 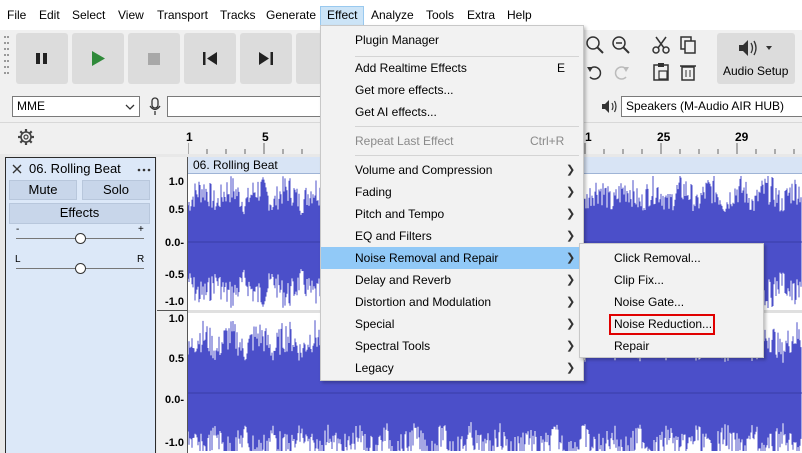 I want to click on gain-slider-thumb, so click(x=80, y=238).